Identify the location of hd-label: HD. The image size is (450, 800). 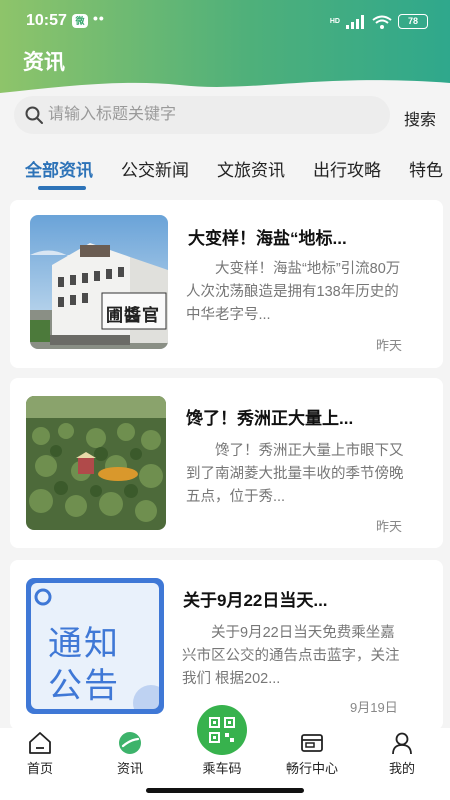
(334, 21).